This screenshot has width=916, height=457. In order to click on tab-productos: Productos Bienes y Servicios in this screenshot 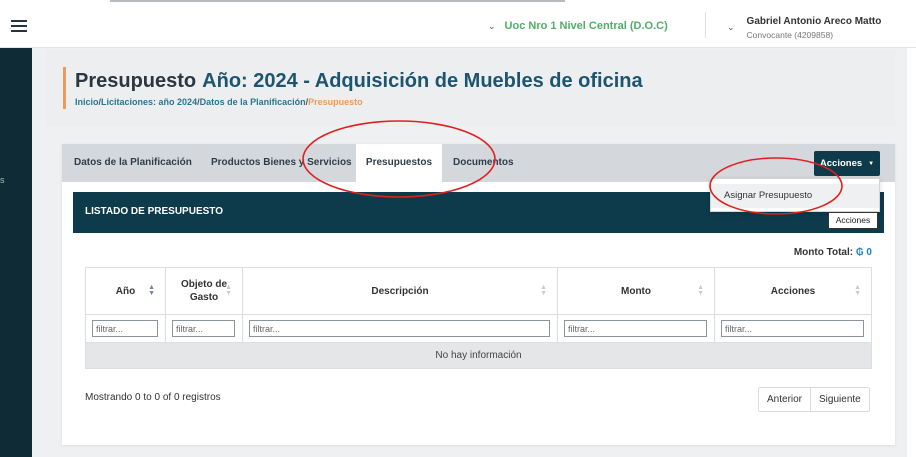, I will do `click(281, 163)`.